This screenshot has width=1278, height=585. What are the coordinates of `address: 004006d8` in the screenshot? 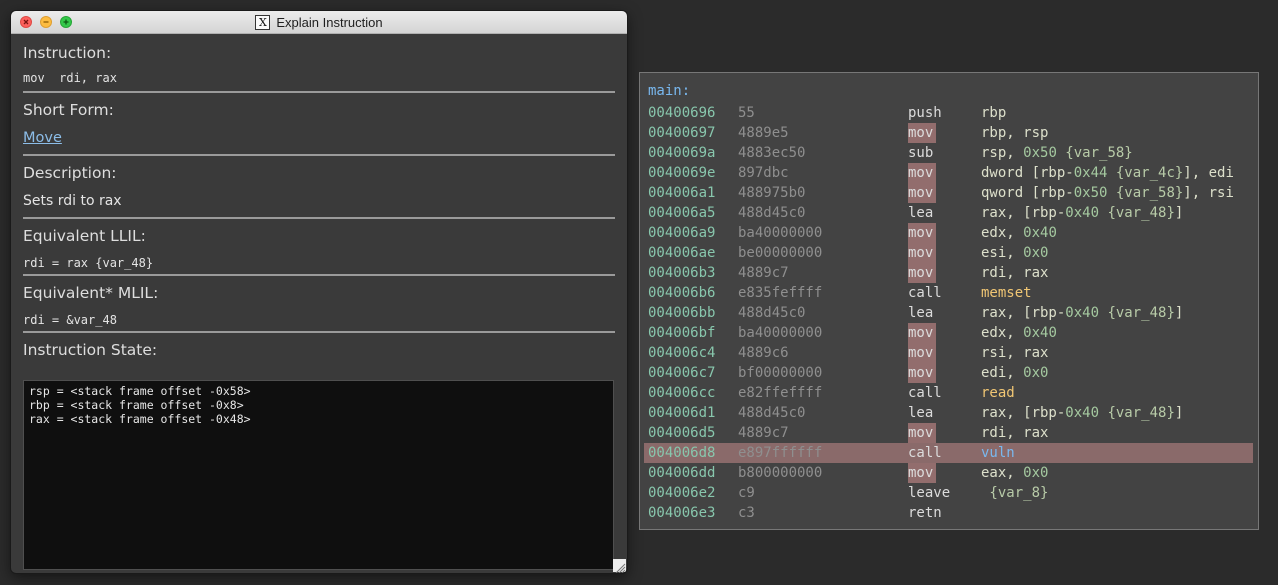 It's located at (681, 453).